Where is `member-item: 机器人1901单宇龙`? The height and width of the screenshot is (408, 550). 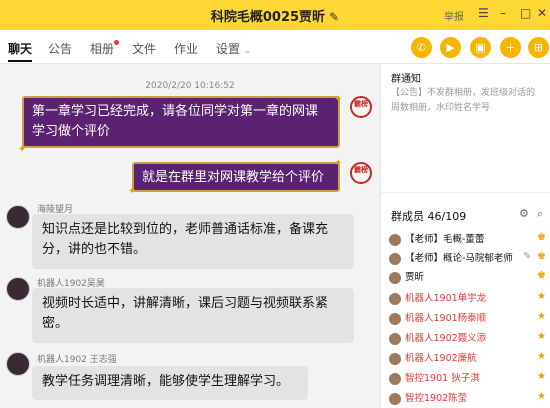 member-item: 机器人1901单宇龙 is located at coordinates (437, 299).